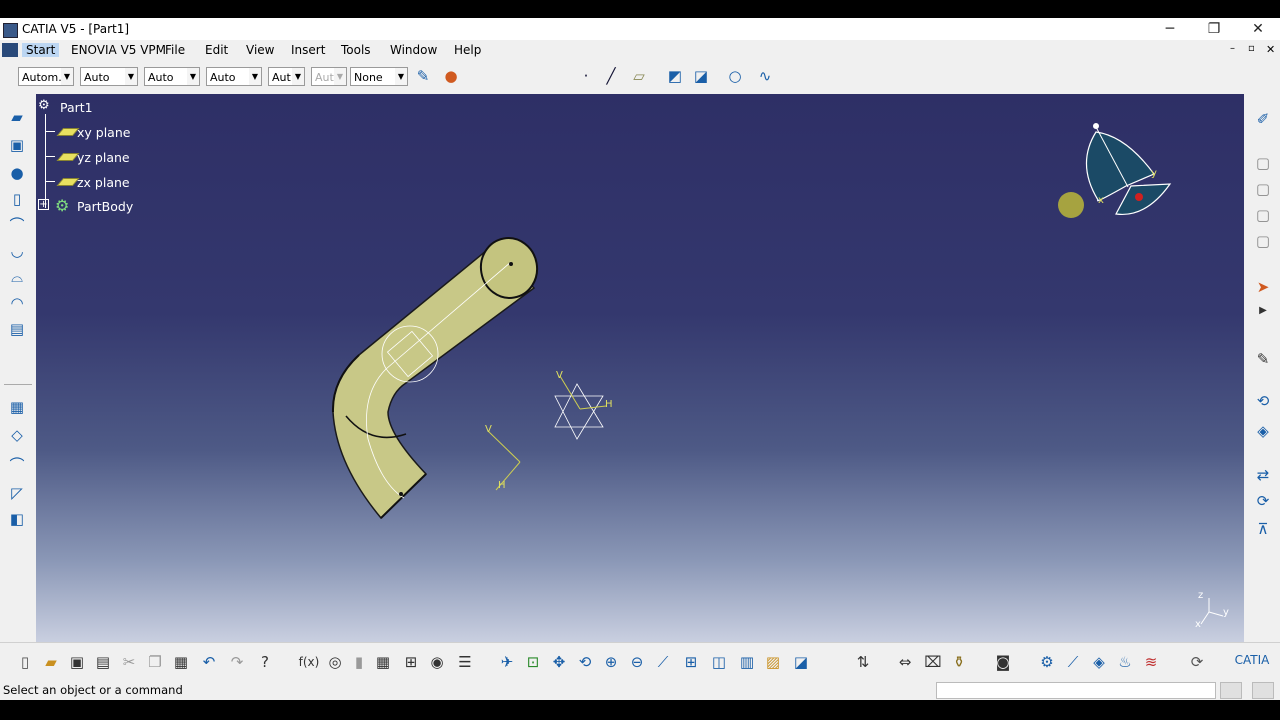 Image resolution: width=1280 pixels, height=720 pixels. Describe the element at coordinates (663, 662) in the screenshot. I see `normal-view-icon: ⟋` at that location.